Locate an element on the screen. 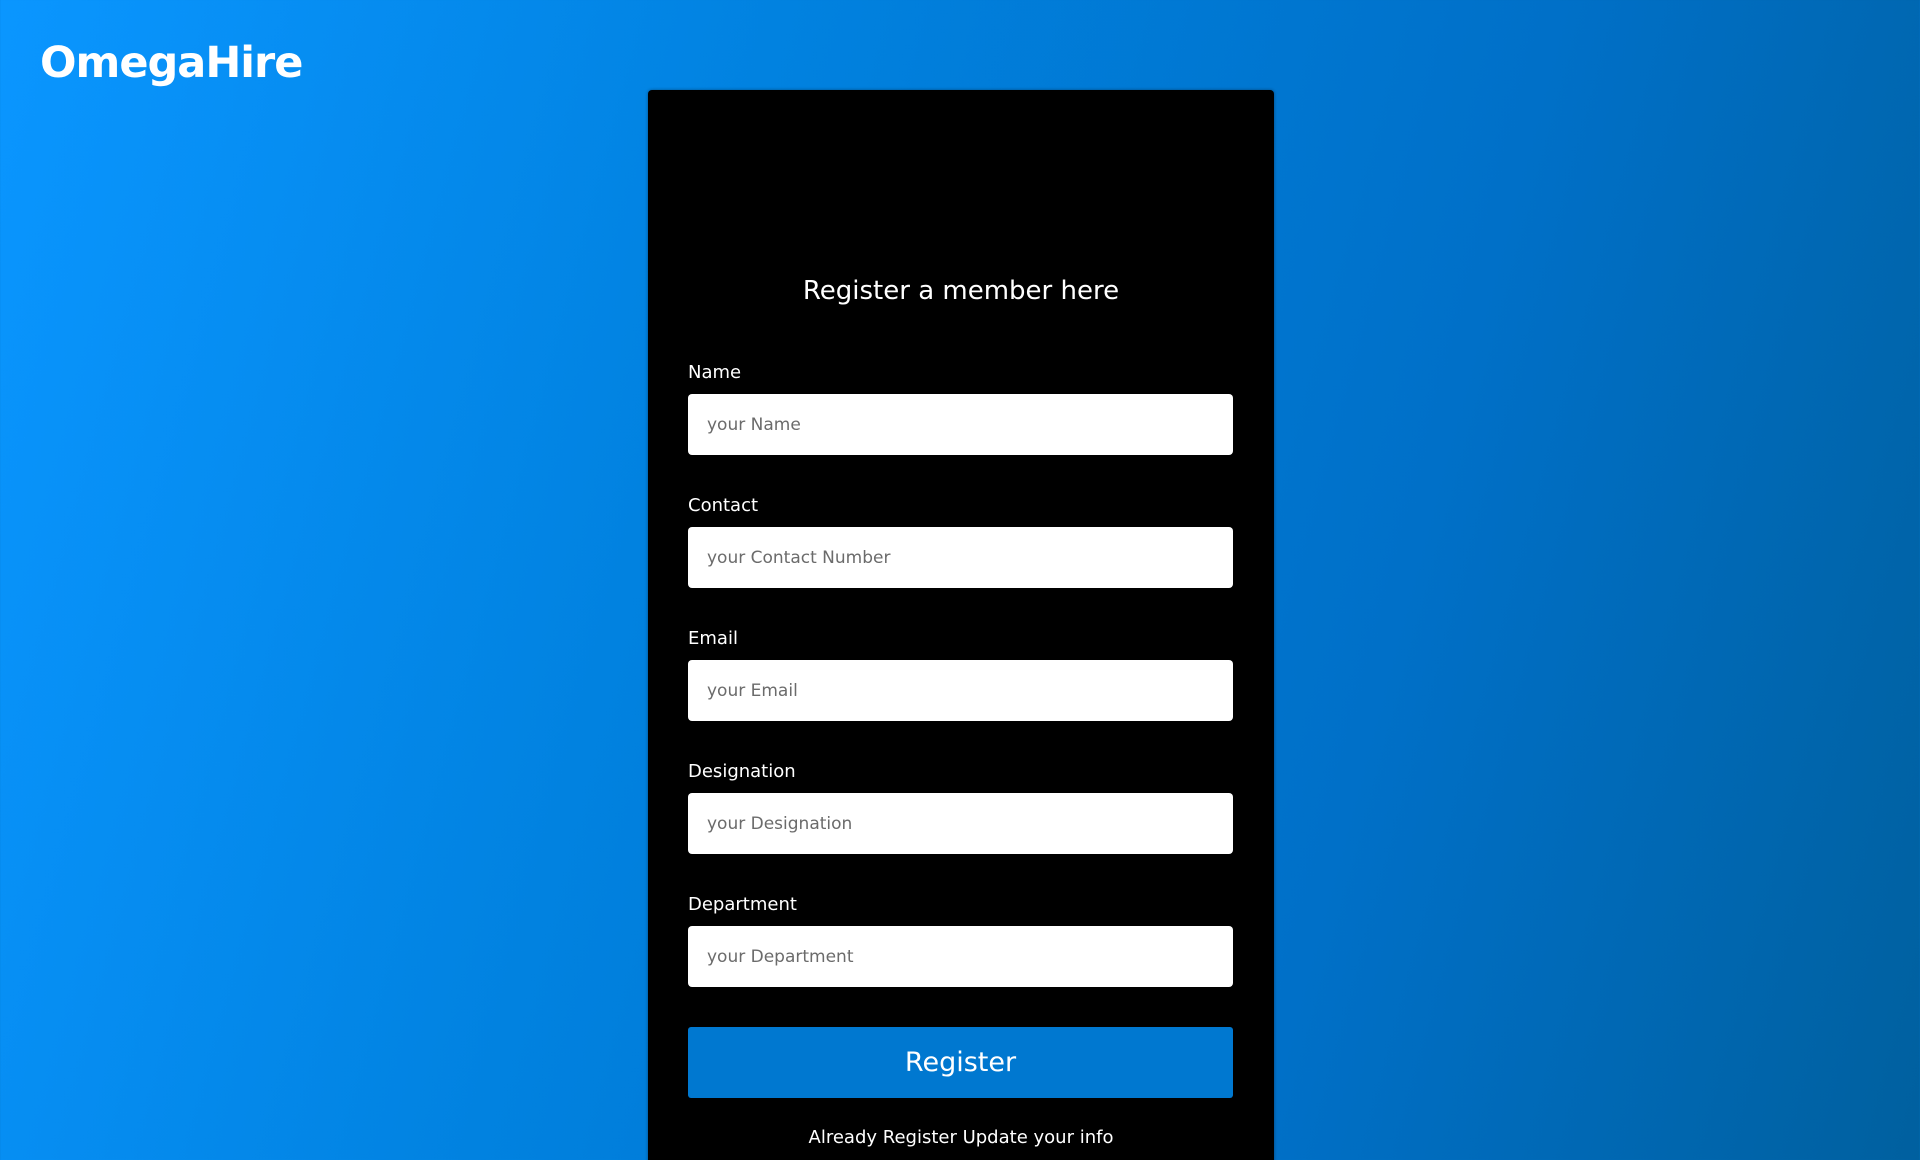 The height and width of the screenshot is (1160, 1920). email-input is located at coordinates (960, 690).